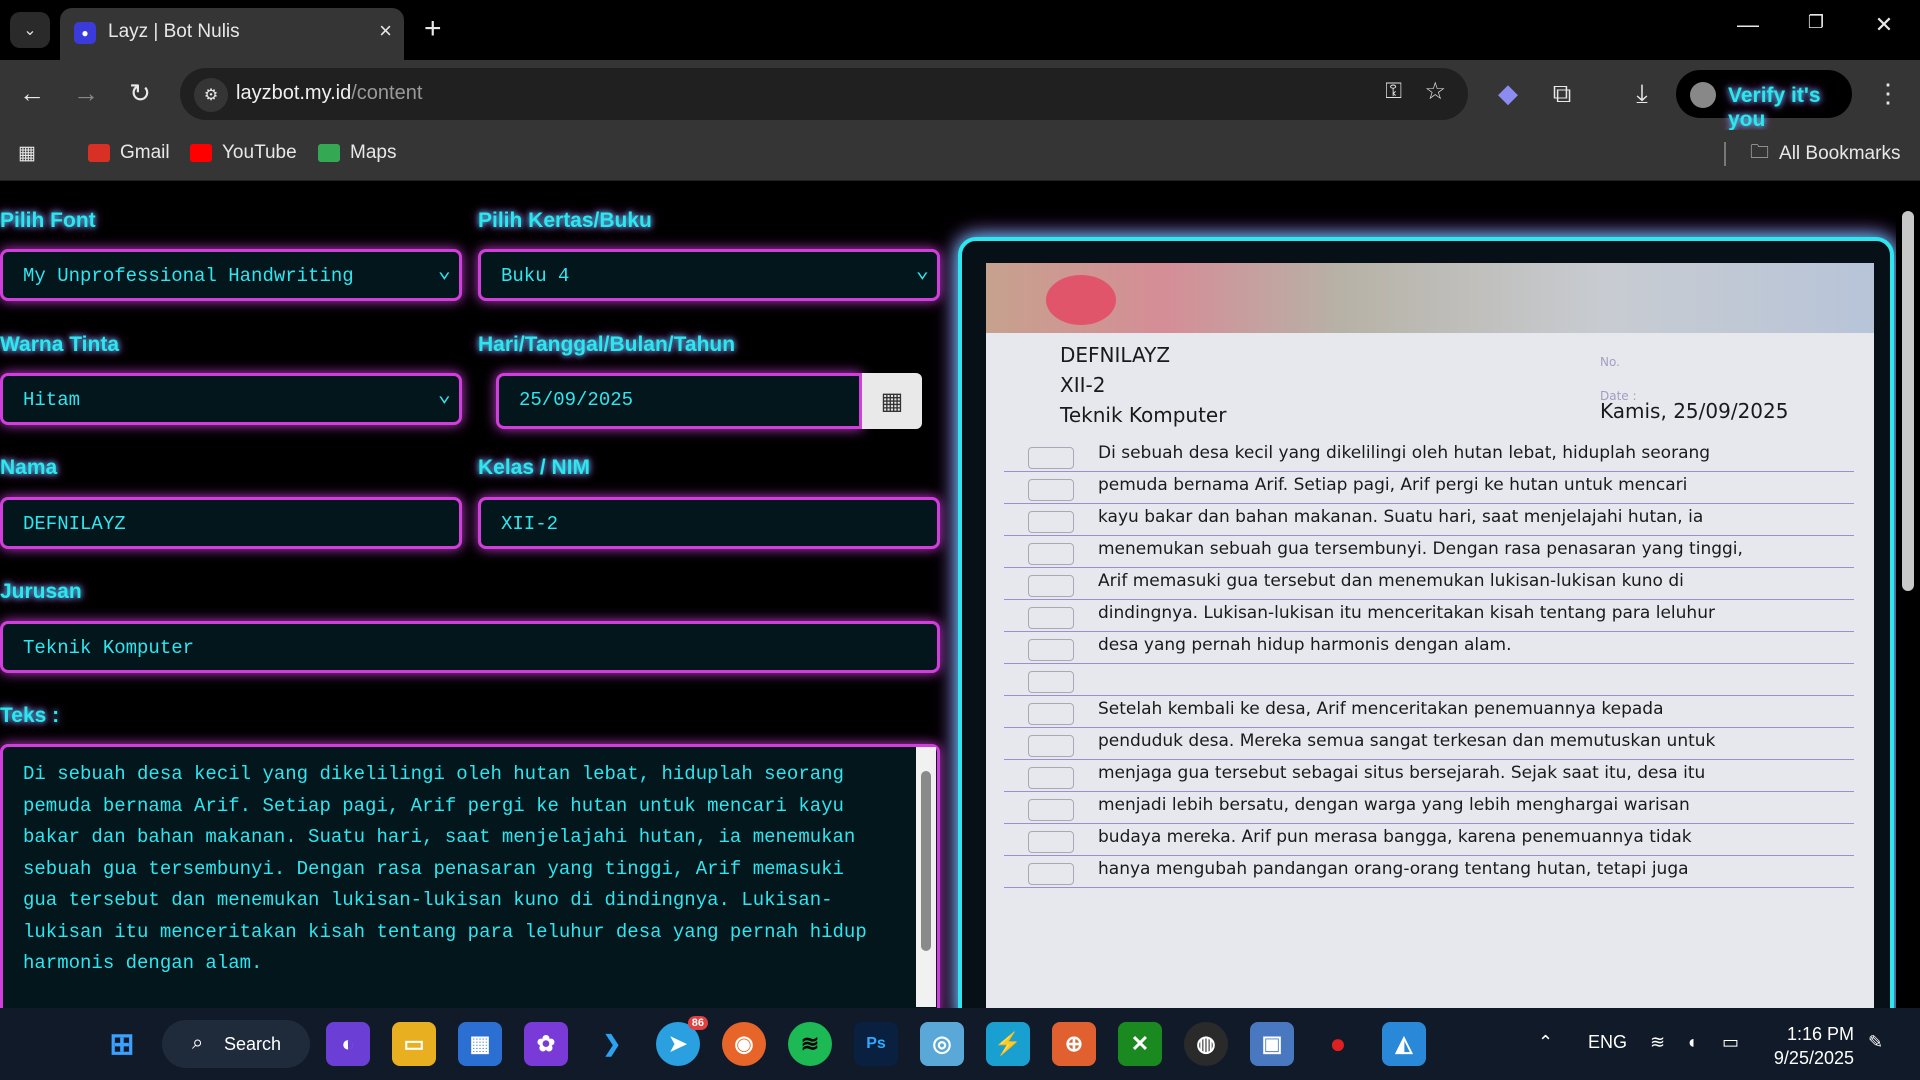 This screenshot has width=1920, height=1080. Describe the element at coordinates (433, 29) in the screenshot. I see `new-tab-icon: +` at that location.